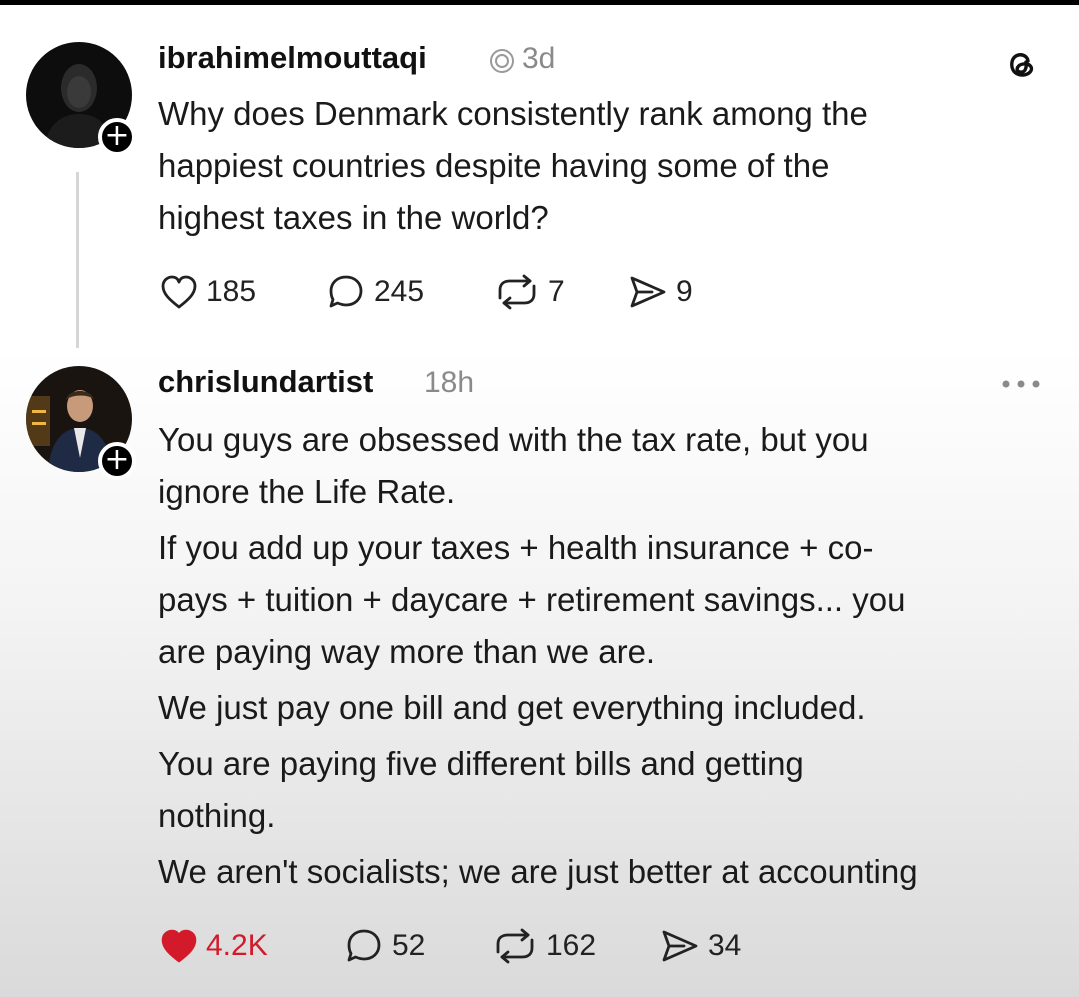  I want to click on comment-count: 245, so click(399, 291).